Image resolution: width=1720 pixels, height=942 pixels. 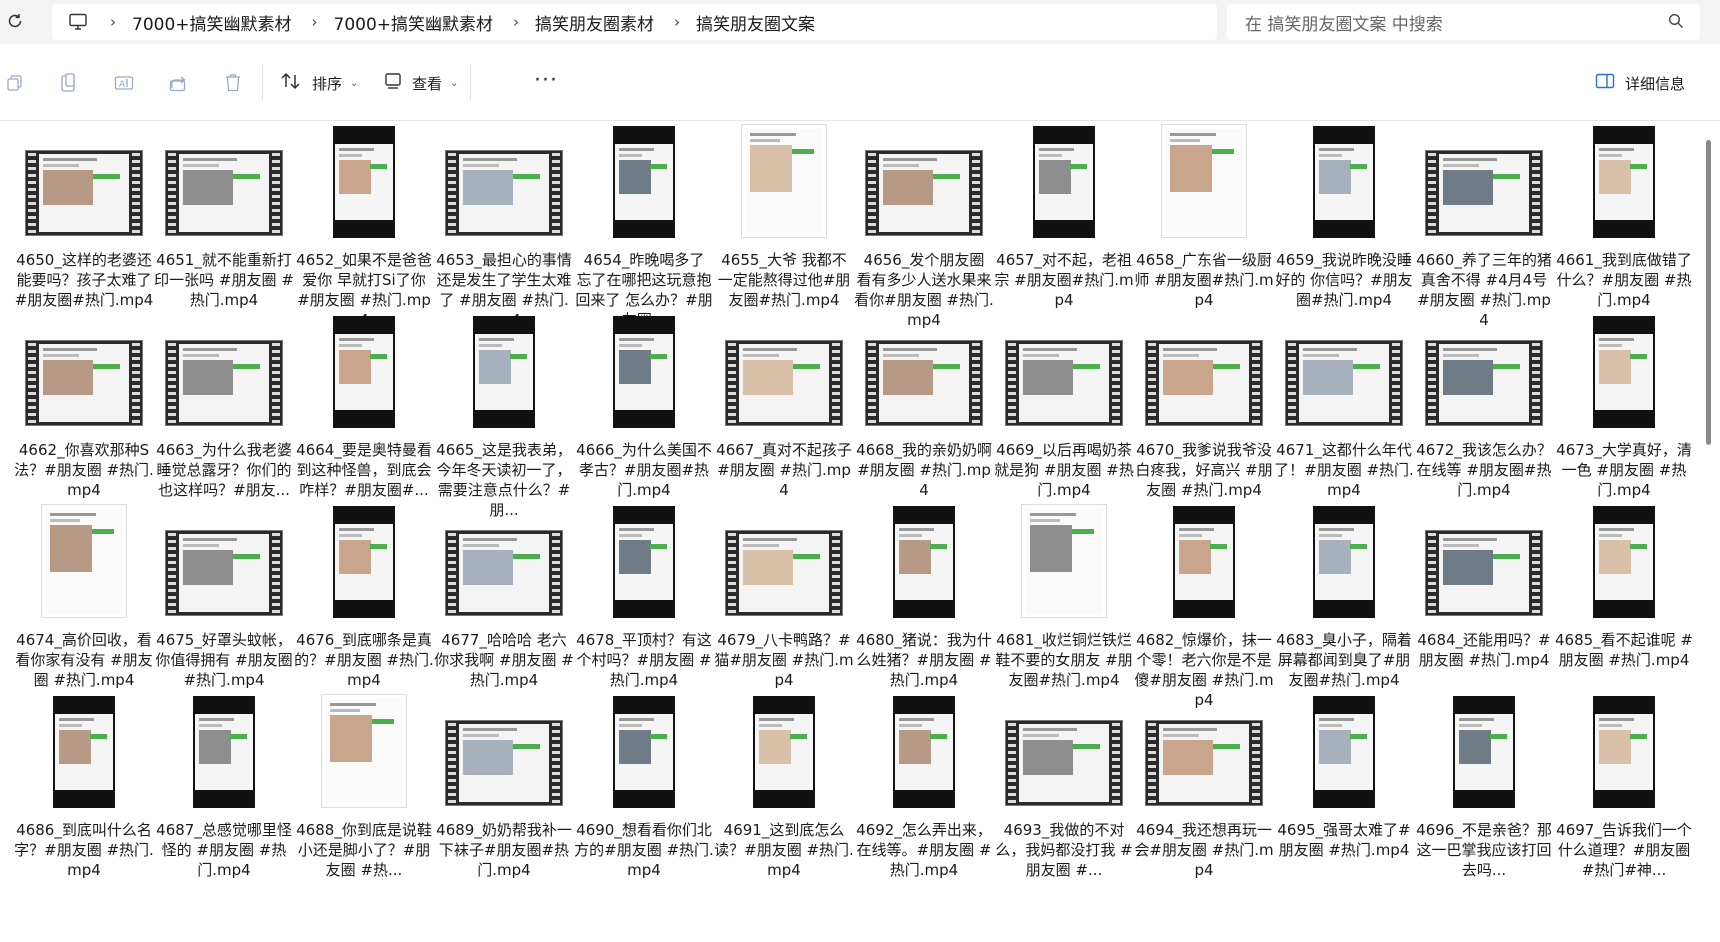 I want to click on breadcrumb-item: 搞笑朋友圈素材, so click(x=594, y=22).